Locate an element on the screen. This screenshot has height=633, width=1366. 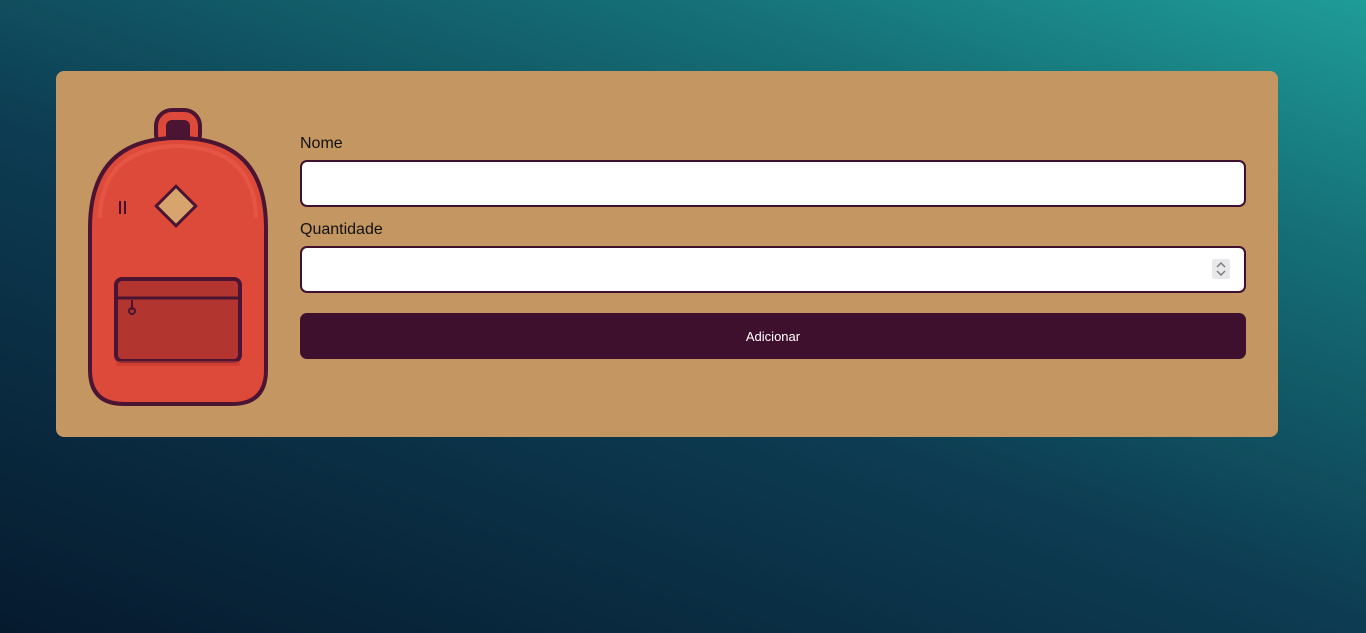
spinner-arrows-icon is located at coordinates (1221, 269).